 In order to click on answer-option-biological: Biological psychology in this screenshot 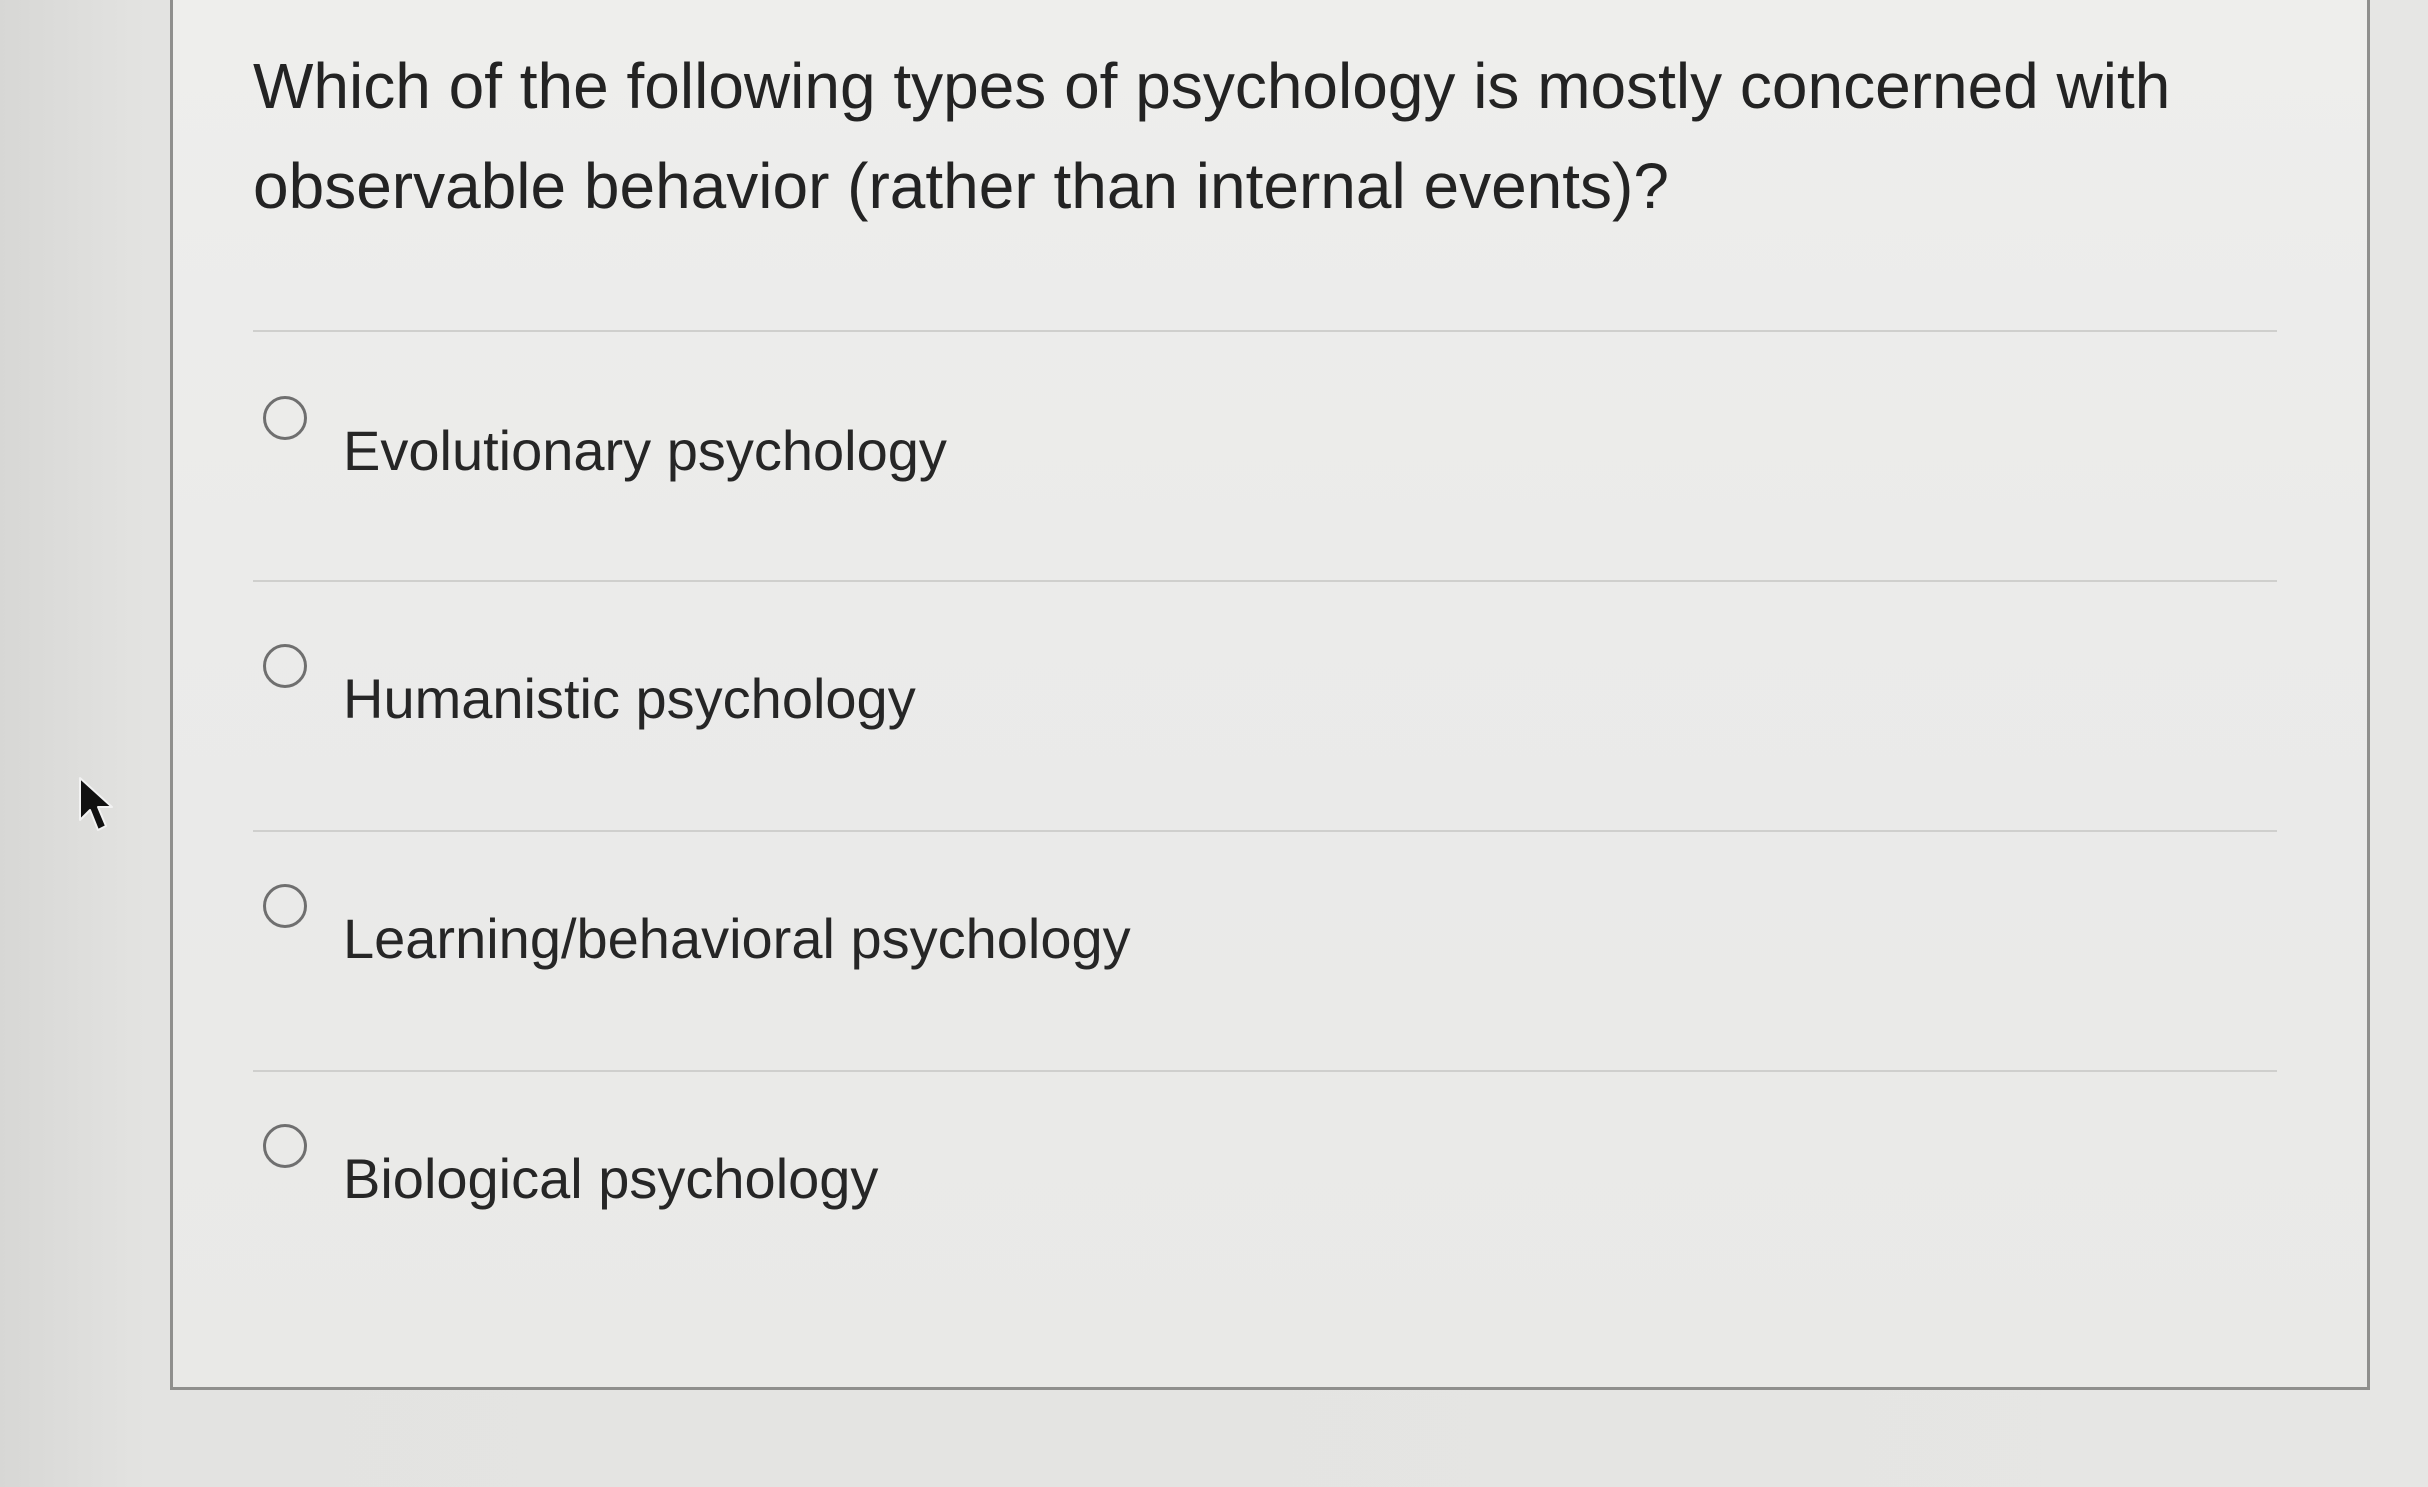, I will do `click(1263, 1184)`.